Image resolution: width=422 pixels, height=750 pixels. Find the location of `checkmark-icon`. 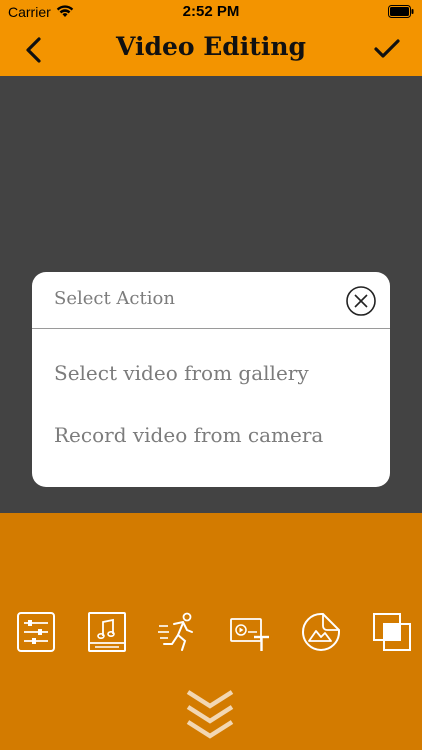

checkmark-icon is located at coordinates (387, 48).